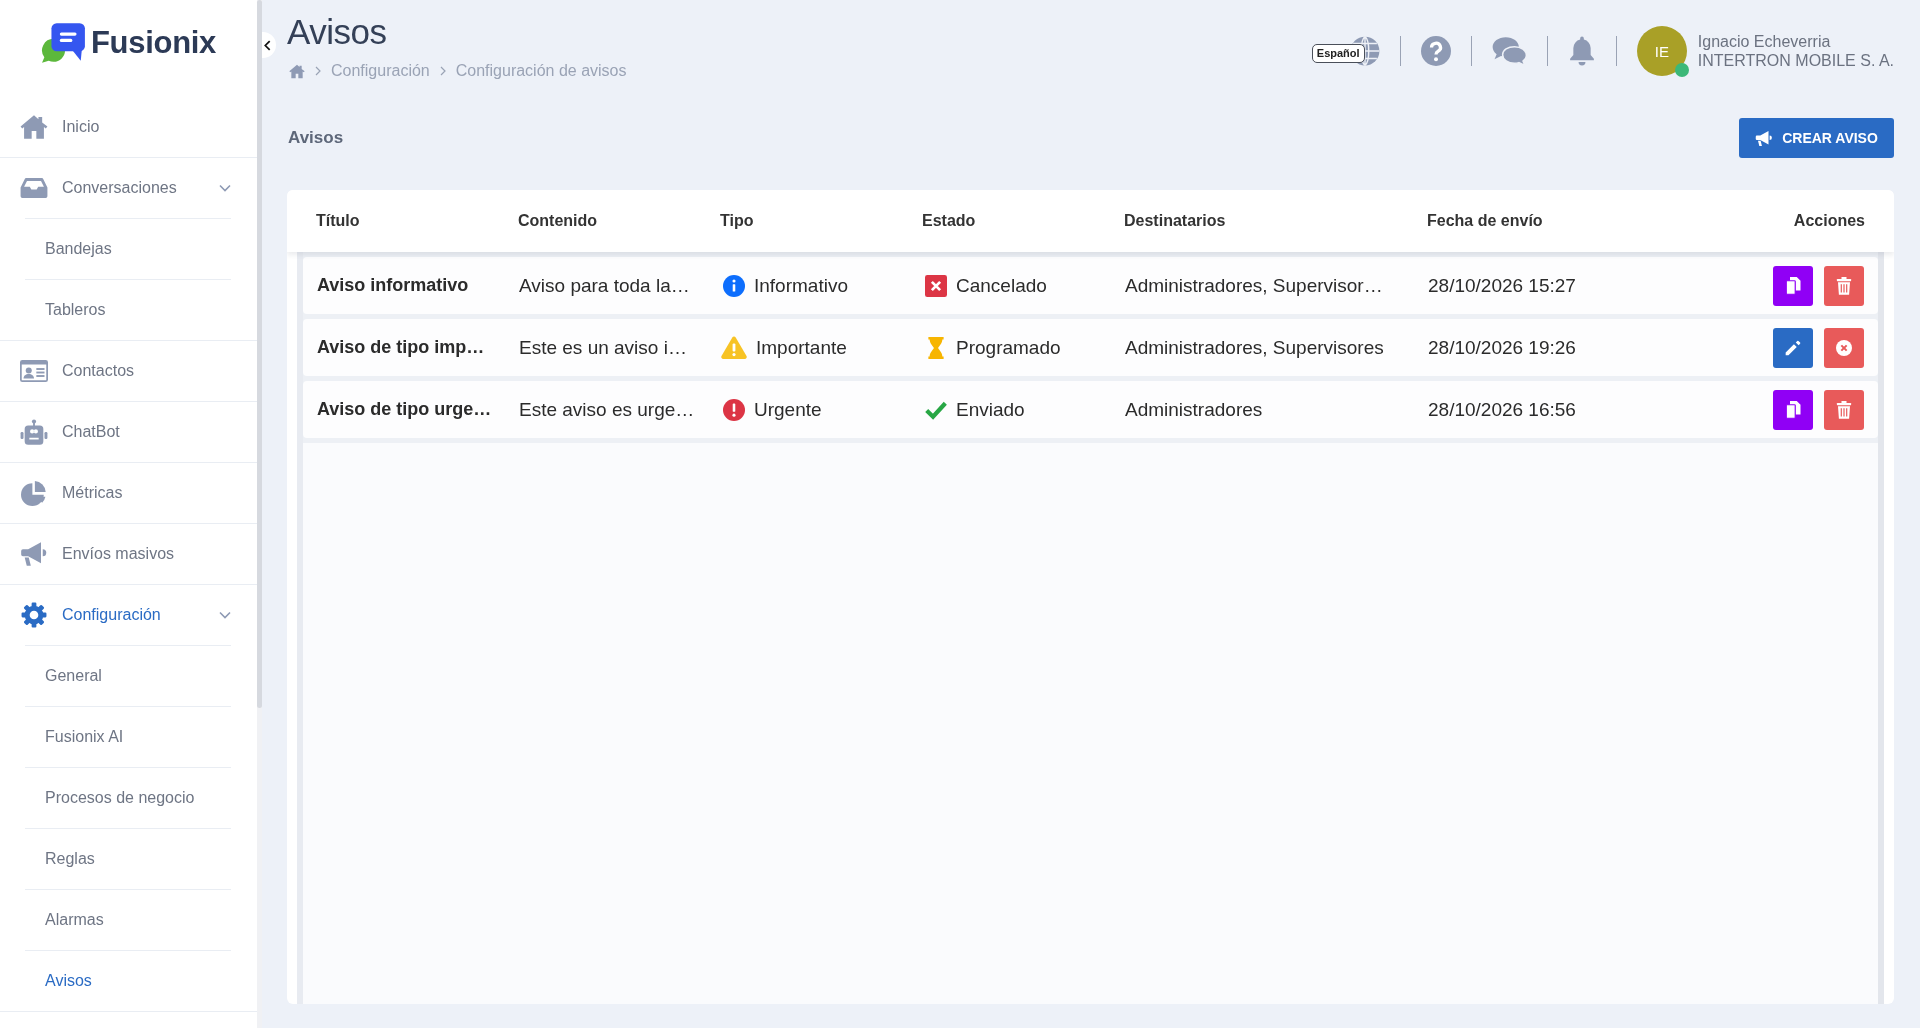 Image resolution: width=1920 pixels, height=1028 pixels. I want to click on collapse-sidebar-button, so click(269, 45).